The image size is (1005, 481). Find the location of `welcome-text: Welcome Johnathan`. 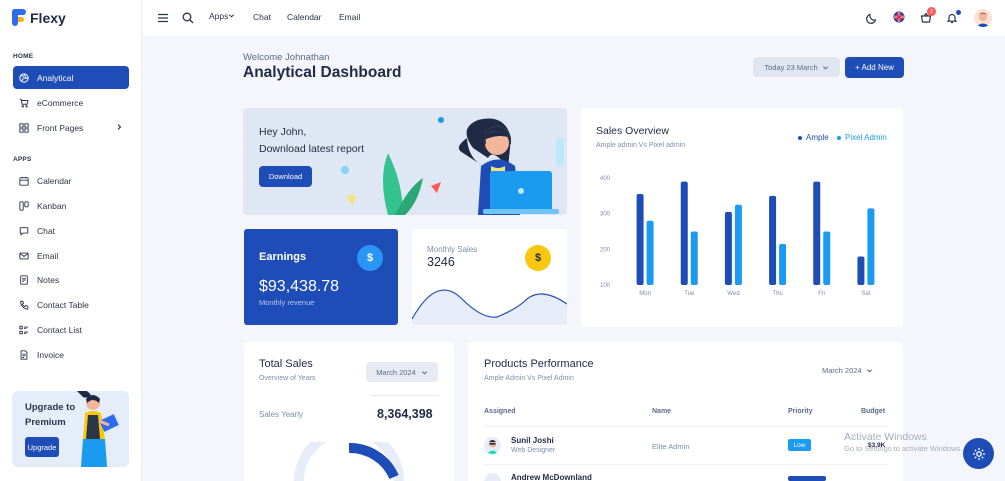

welcome-text: Welcome Johnathan is located at coordinates (286, 57).